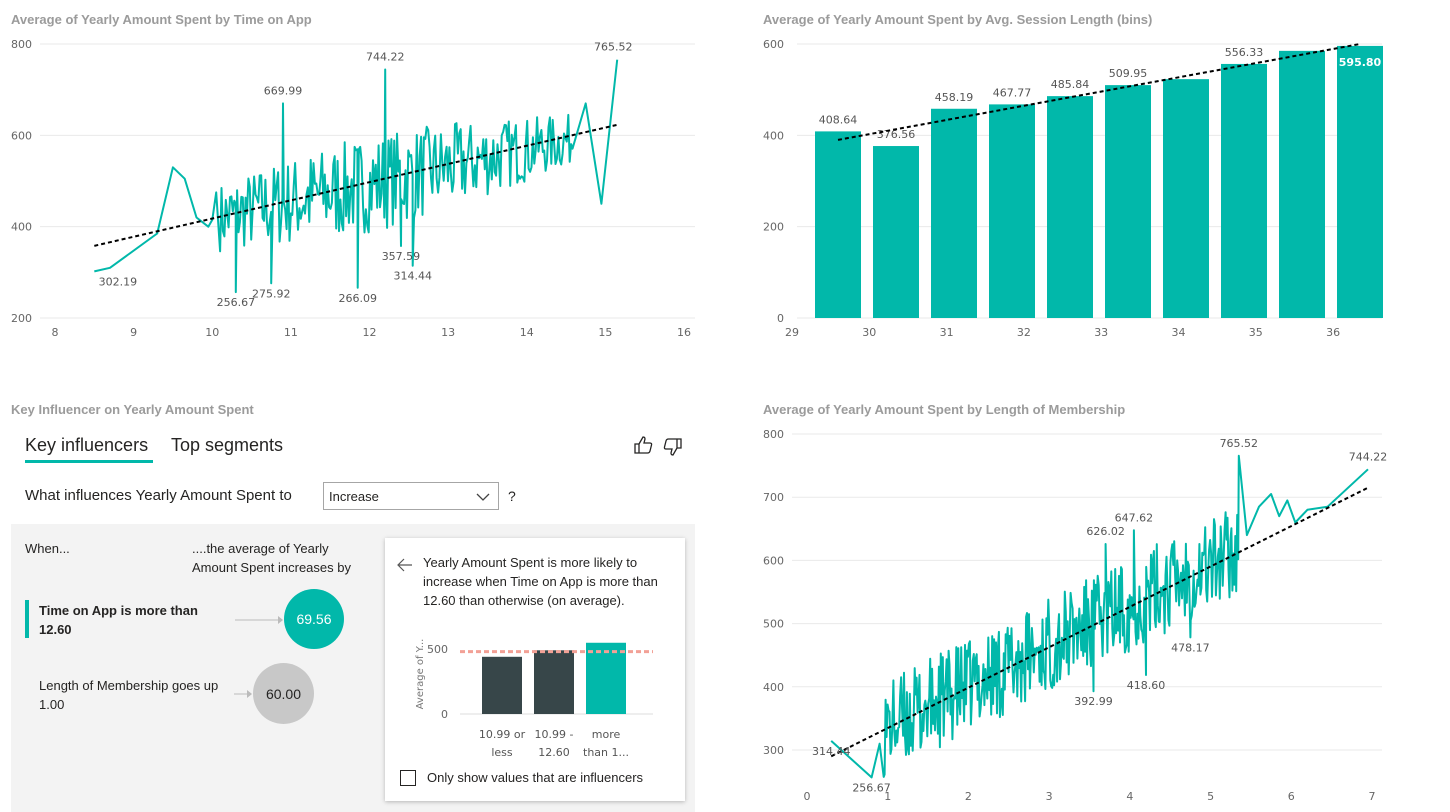  What do you see at coordinates (227, 445) in the screenshot?
I see `tab-top-segments: Top segments` at bounding box center [227, 445].